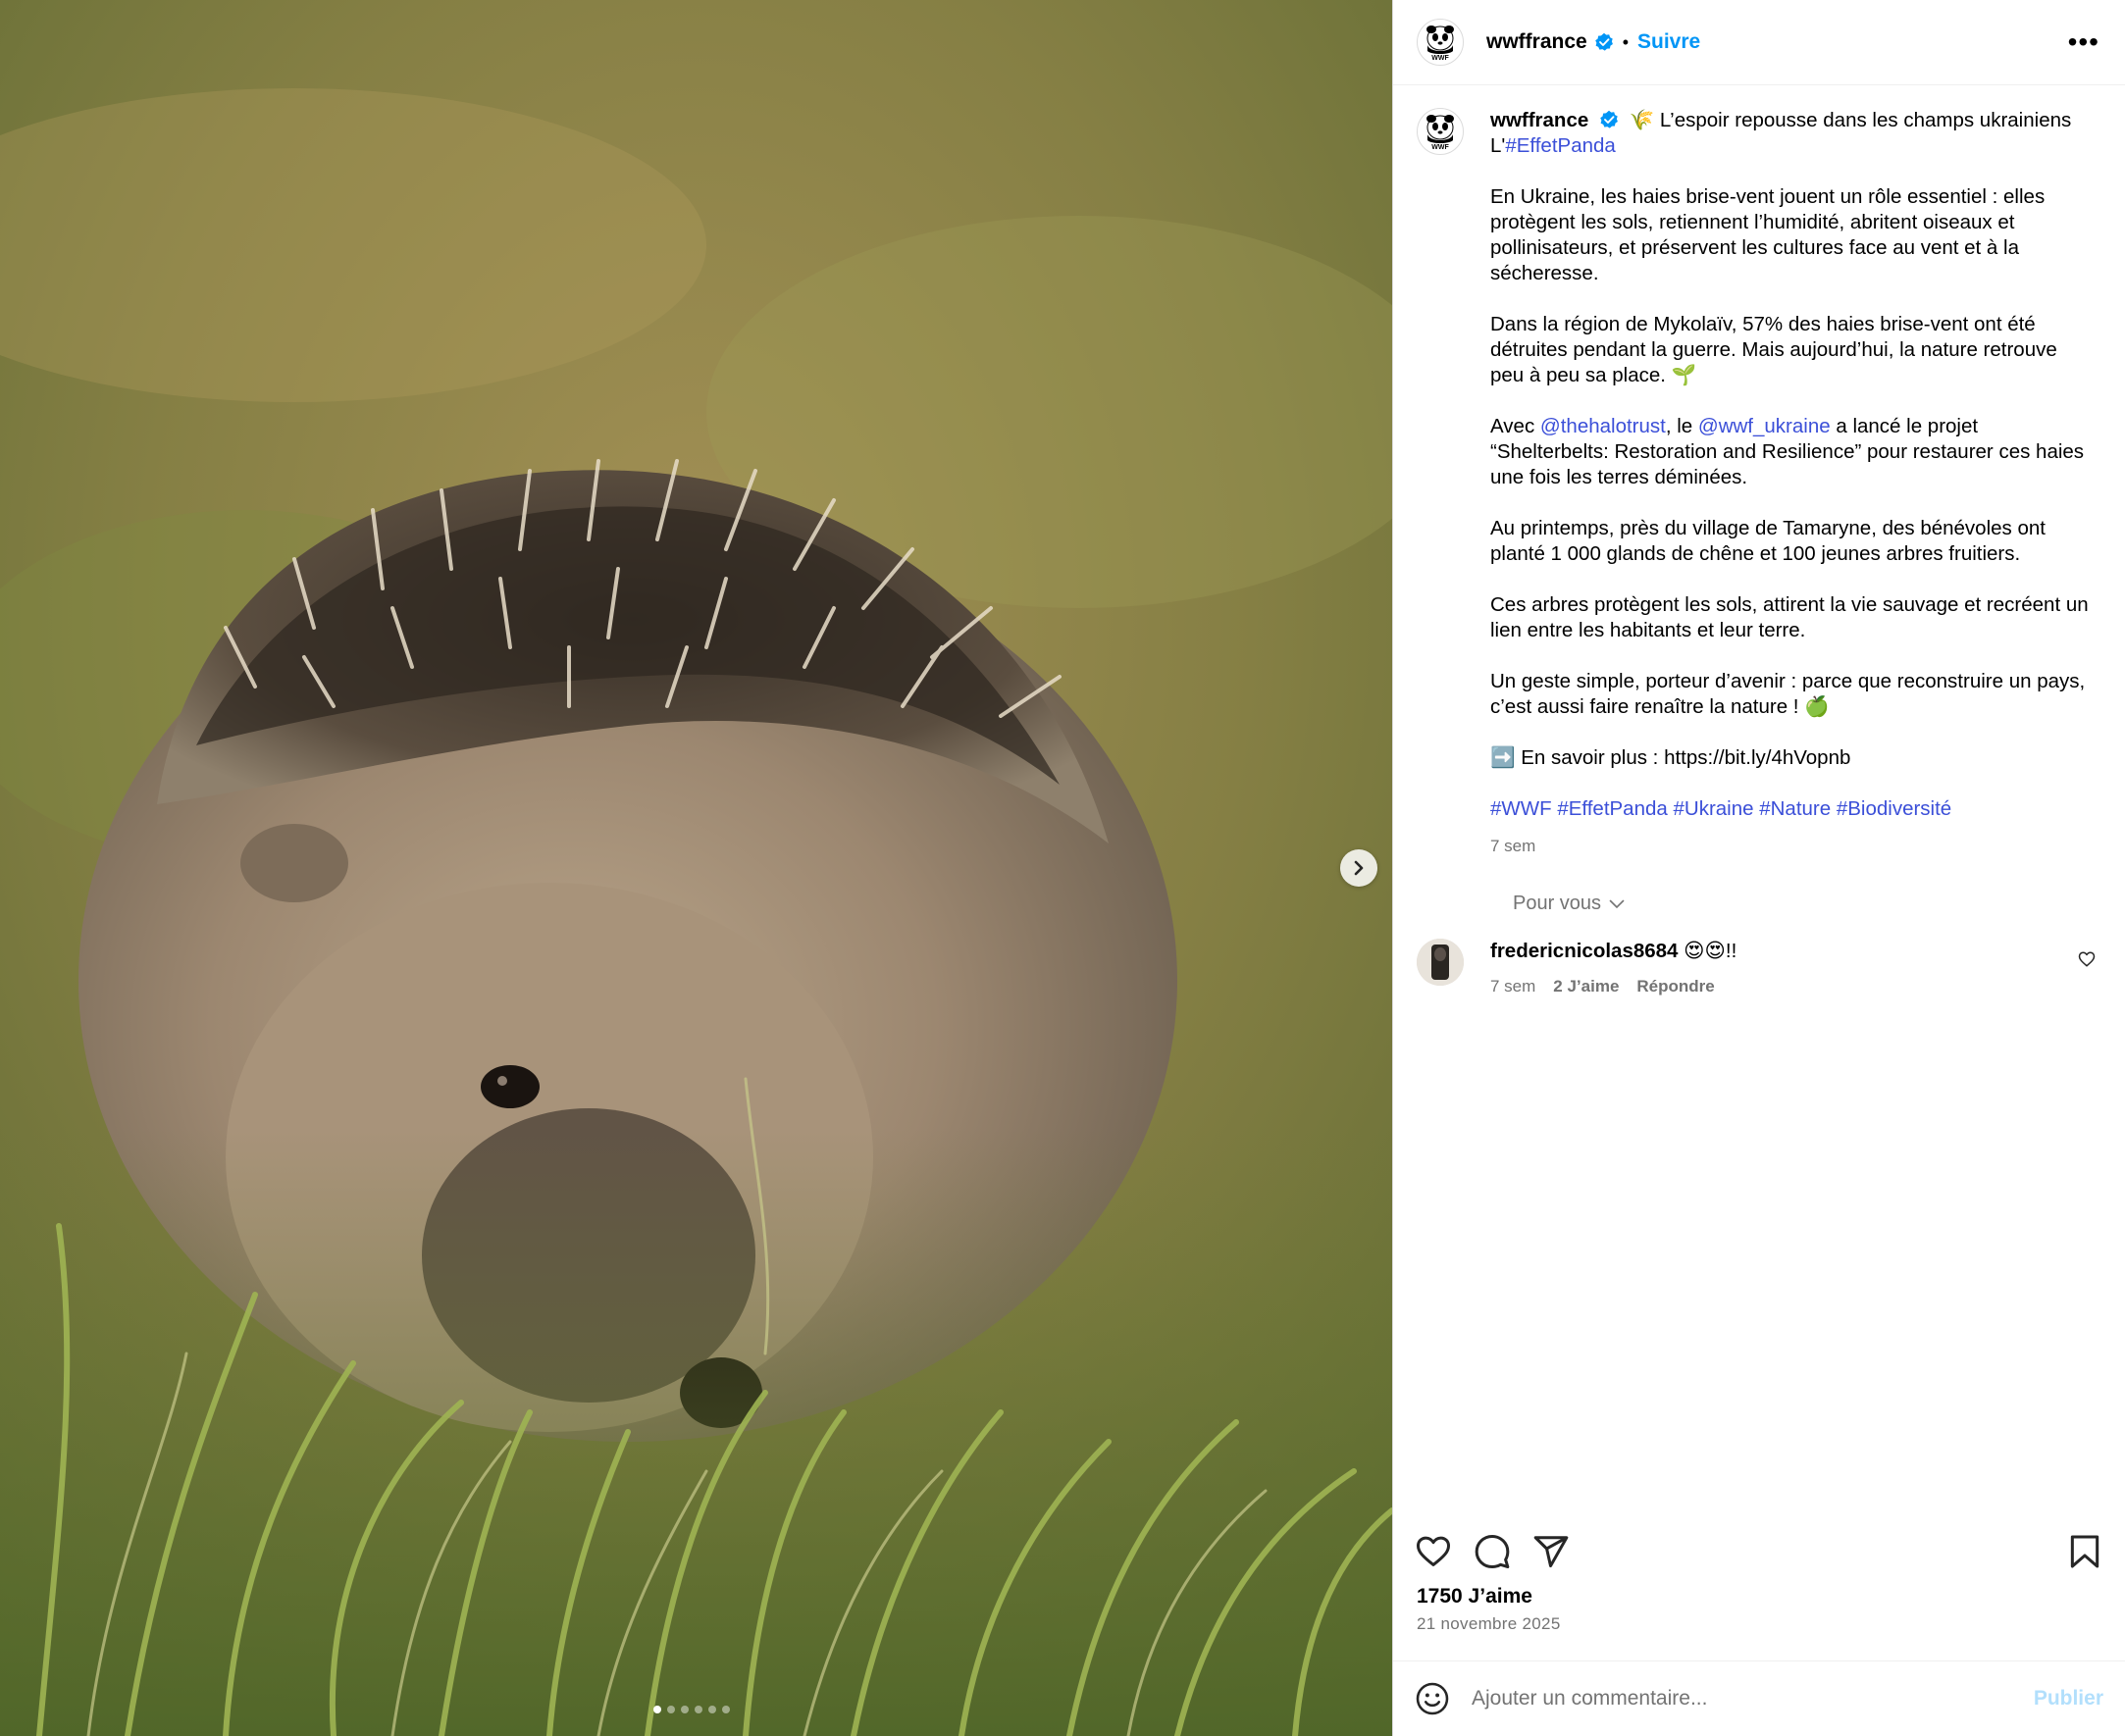  What do you see at coordinates (1586, 987) in the screenshot?
I see `comment-likes: 2 J’aime` at bounding box center [1586, 987].